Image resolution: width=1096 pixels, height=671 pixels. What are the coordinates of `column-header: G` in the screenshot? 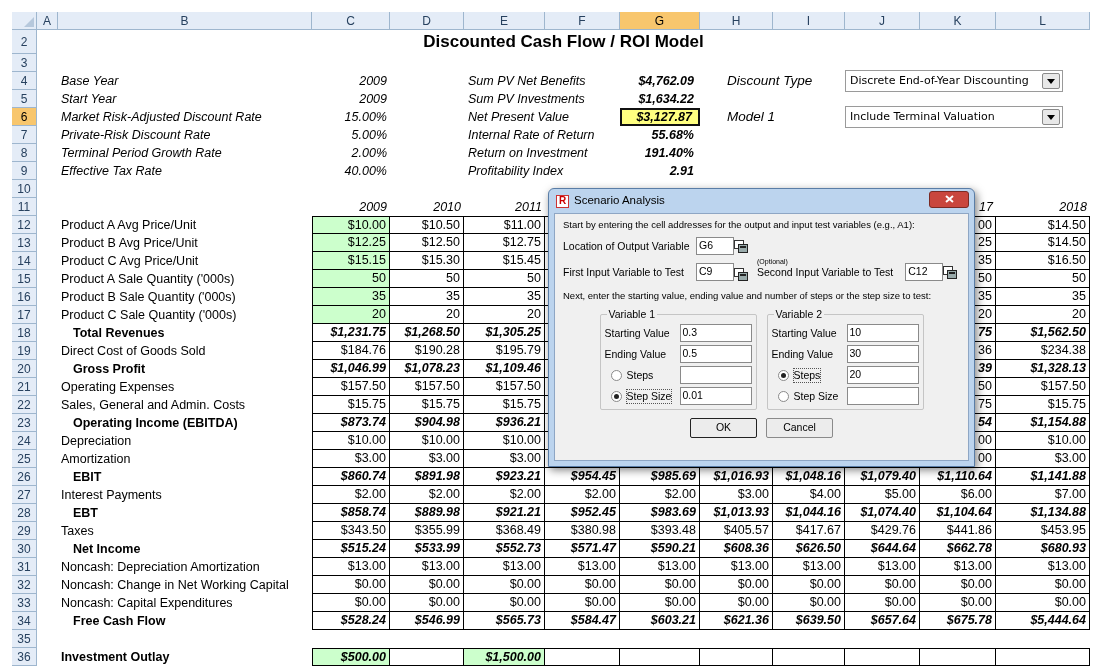 It's located at (660, 21).